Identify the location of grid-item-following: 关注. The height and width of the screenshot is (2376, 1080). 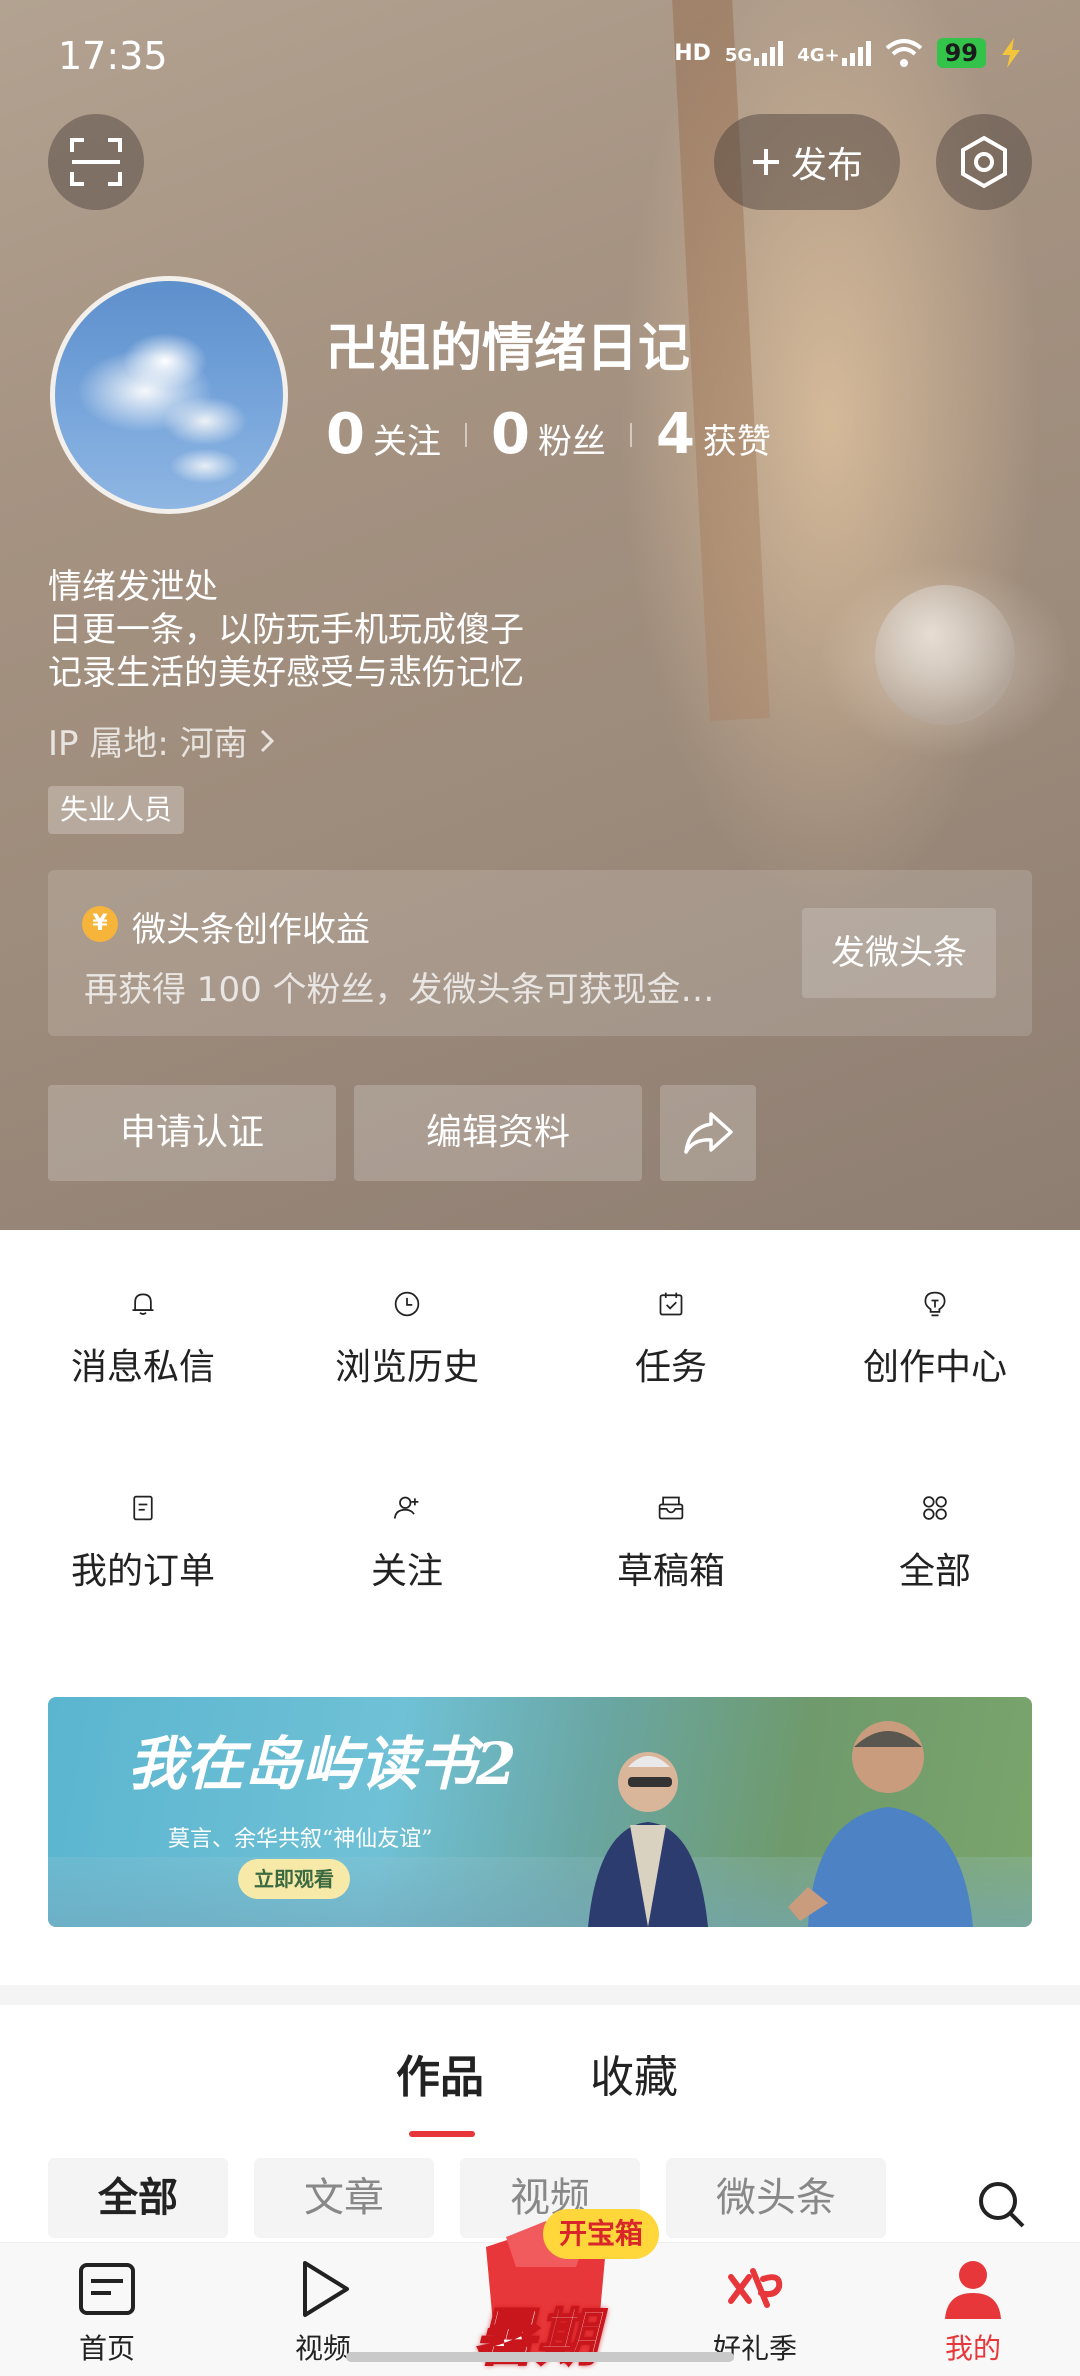
(407, 1514).